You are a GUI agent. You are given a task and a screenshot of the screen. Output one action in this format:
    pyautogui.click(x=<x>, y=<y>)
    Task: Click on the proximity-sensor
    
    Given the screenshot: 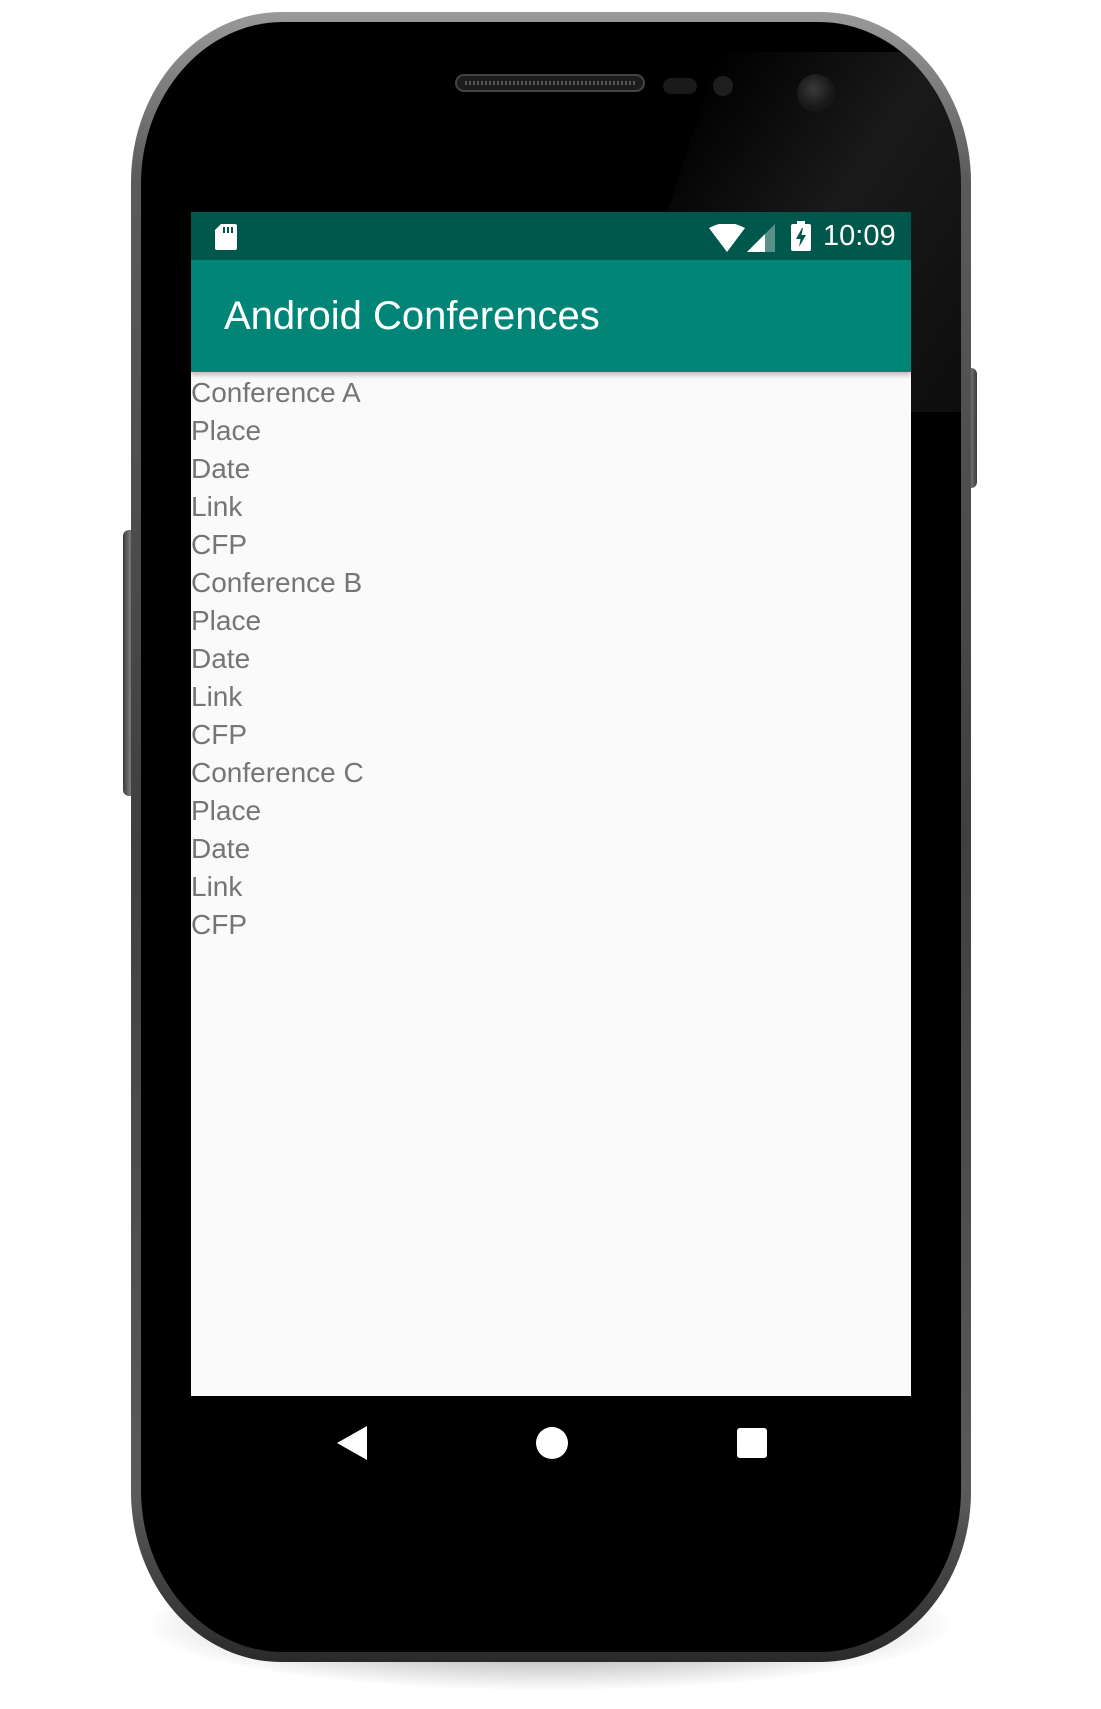 What is the action you would take?
    pyautogui.click(x=680, y=86)
    